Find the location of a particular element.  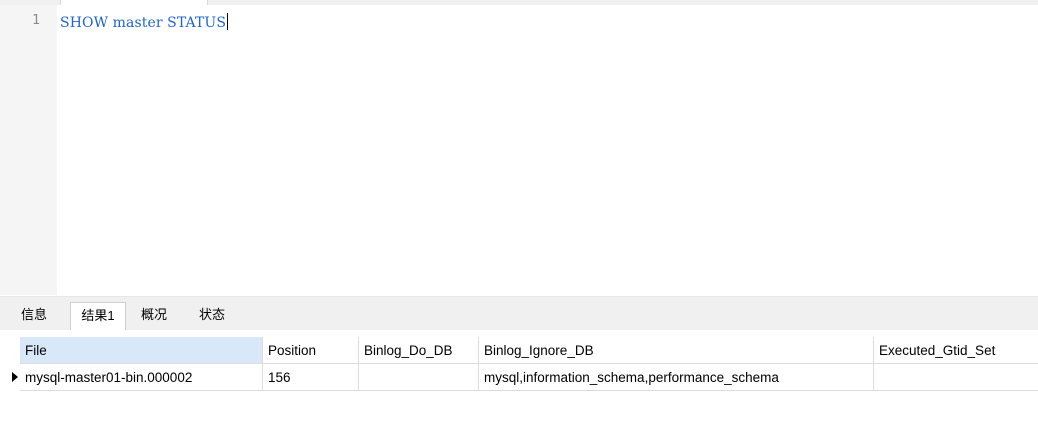

code-line: SHOW master STATUS is located at coordinates (144, 22).